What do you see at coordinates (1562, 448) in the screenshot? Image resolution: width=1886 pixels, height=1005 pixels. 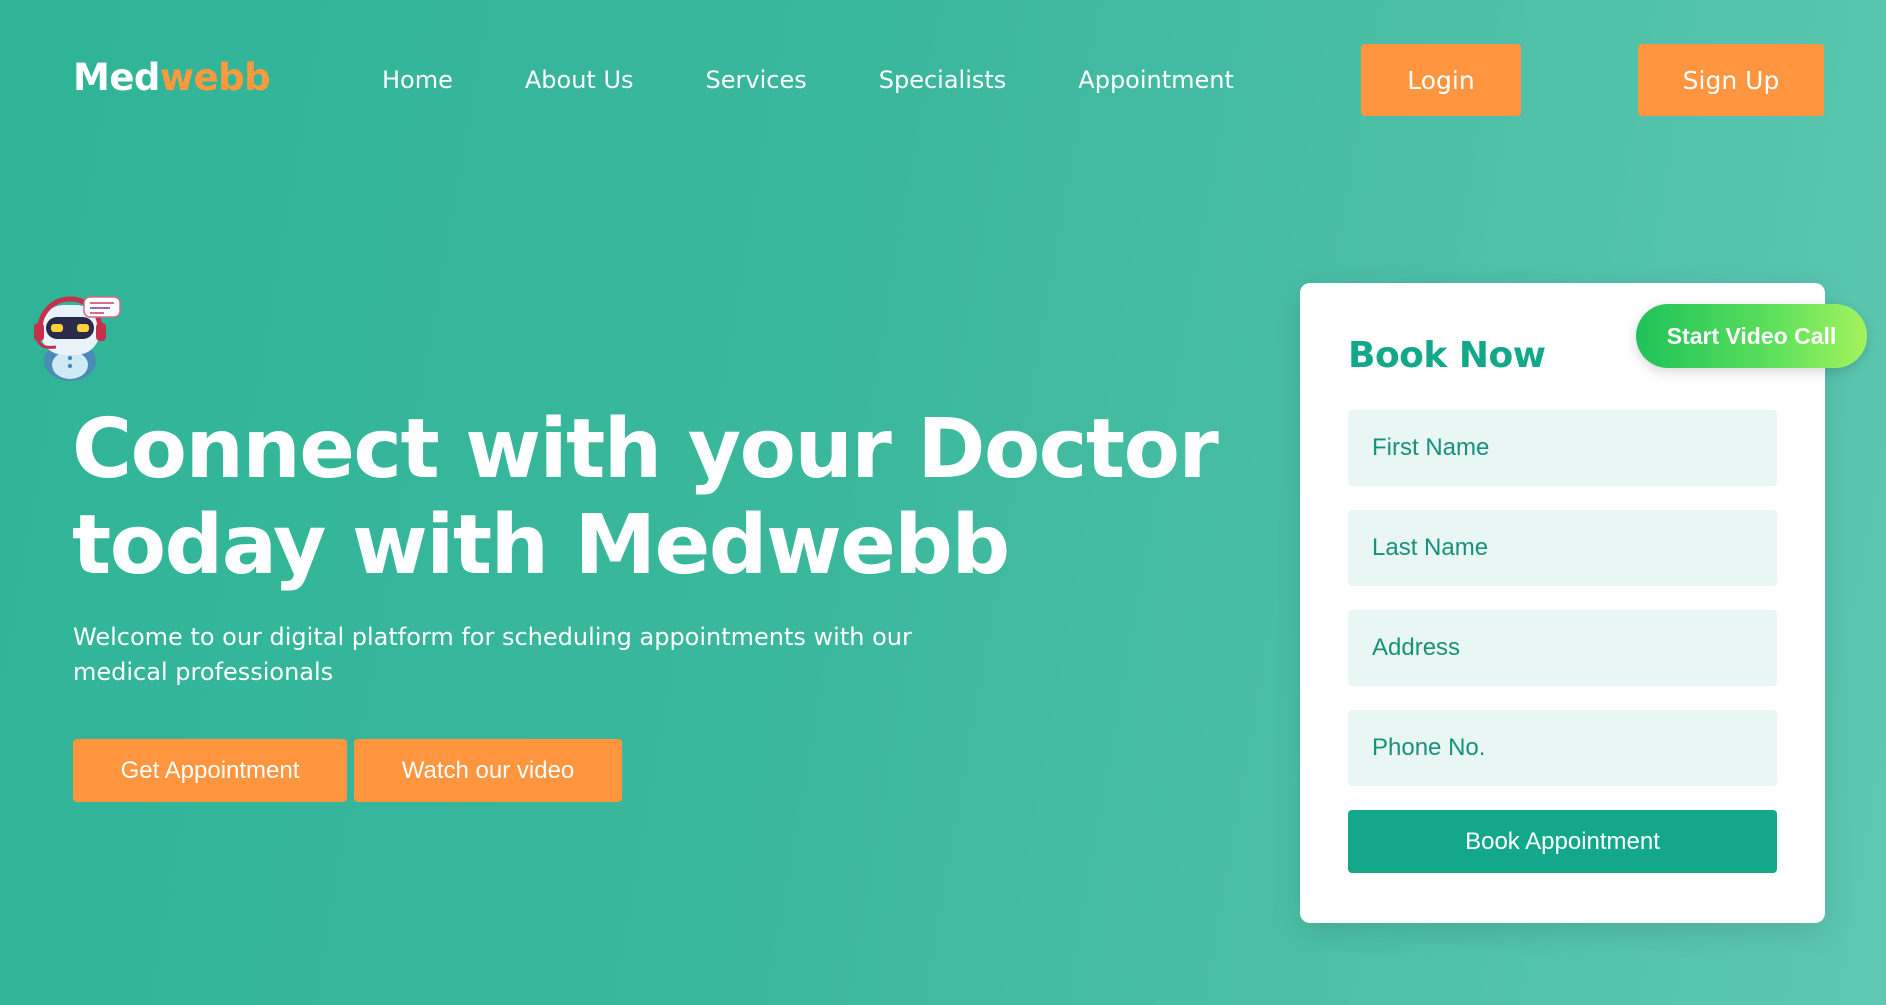 I see `first-name-input` at bounding box center [1562, 448].